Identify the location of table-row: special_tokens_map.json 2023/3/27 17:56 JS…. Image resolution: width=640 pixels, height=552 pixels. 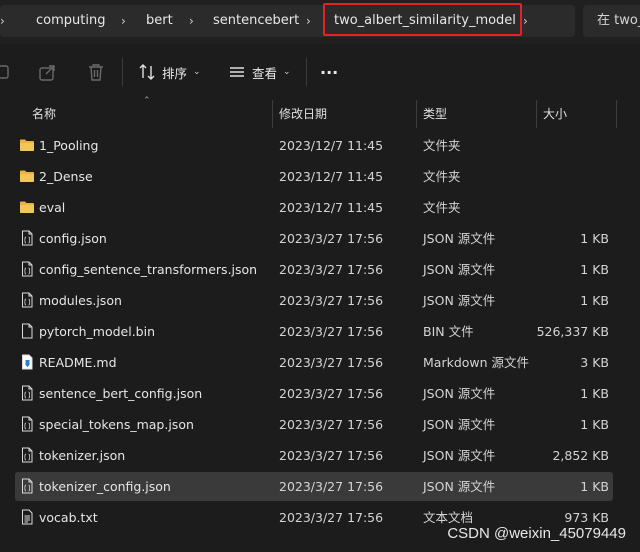
(314, 424).